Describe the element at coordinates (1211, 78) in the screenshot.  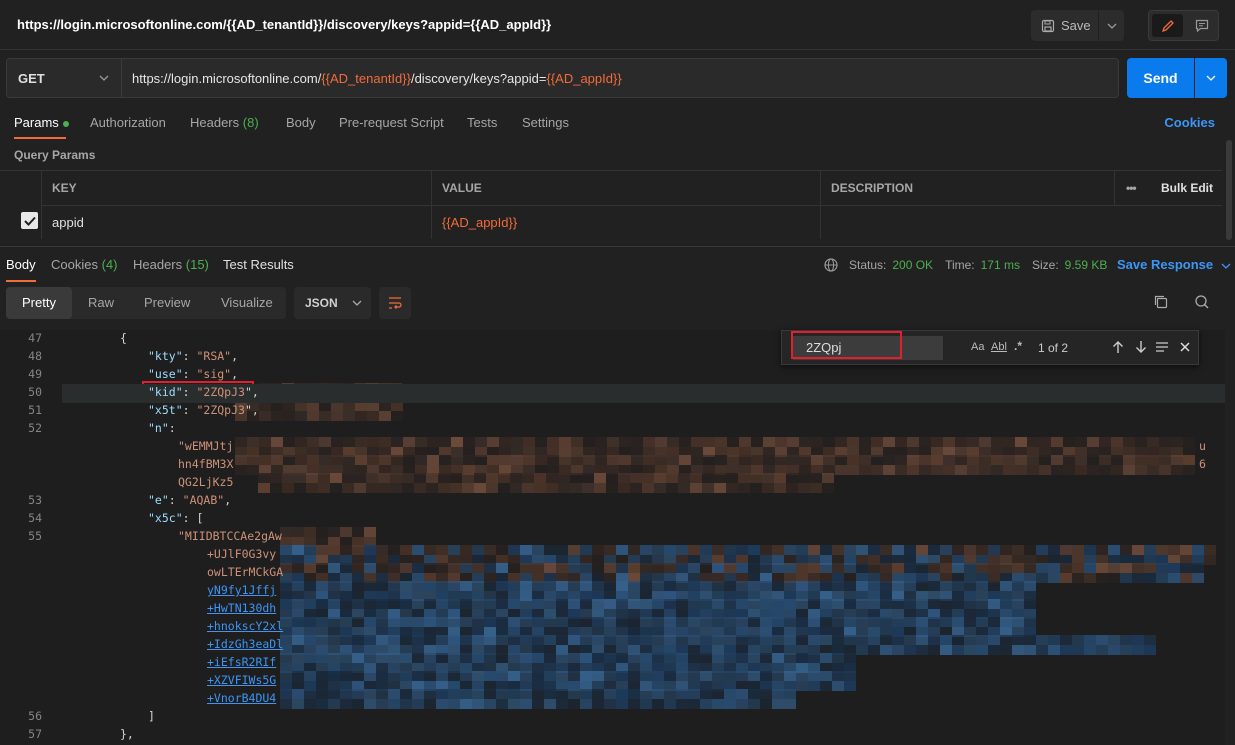
I see `send-options-chevron-icon` at that location.